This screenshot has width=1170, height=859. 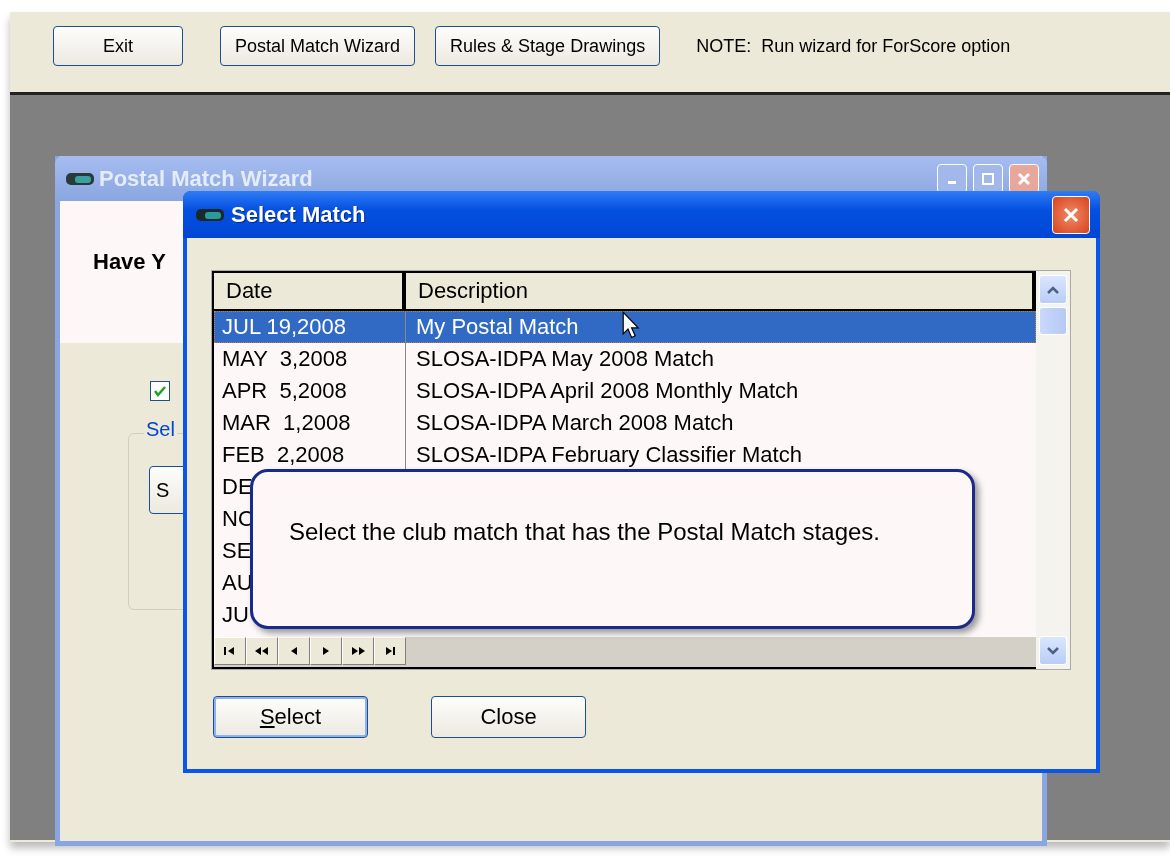 What do you see at coordinates (310, 359) in the screenshot?
I see `date-cell: MAY 3,2008` at bounding box center [310, 359].